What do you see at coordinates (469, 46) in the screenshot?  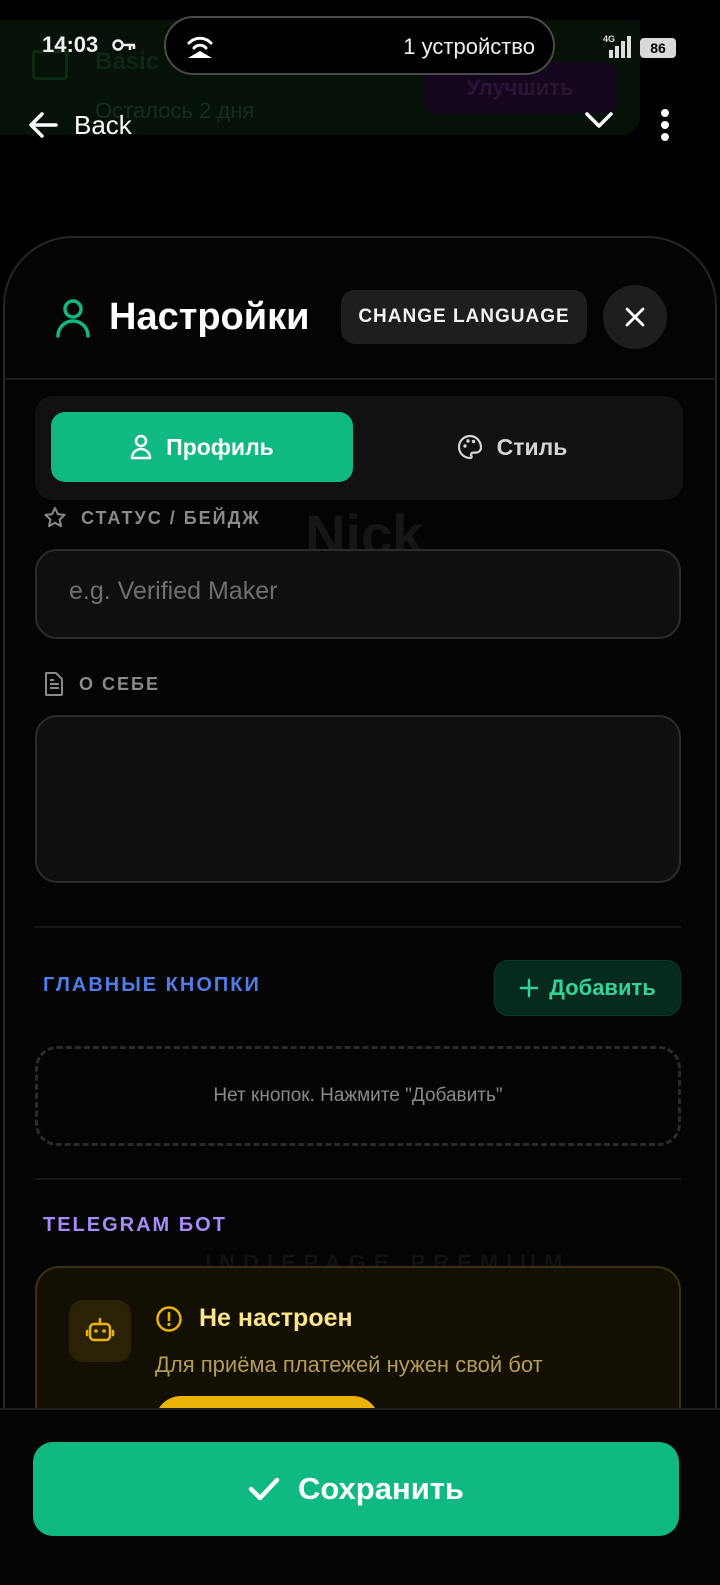 I see `devices-count: 1 устройство` at bounding box center [469, 46].